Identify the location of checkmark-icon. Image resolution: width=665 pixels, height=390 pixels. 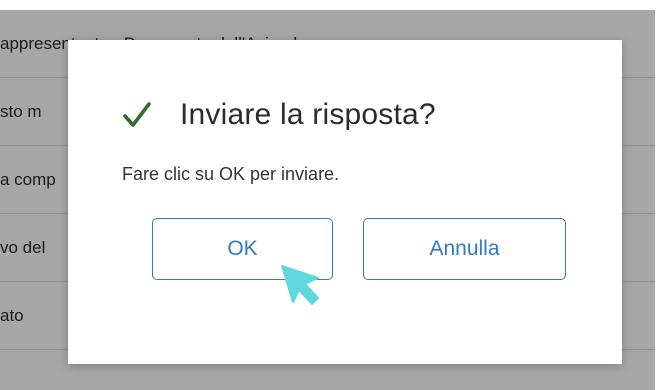
(137, 114).